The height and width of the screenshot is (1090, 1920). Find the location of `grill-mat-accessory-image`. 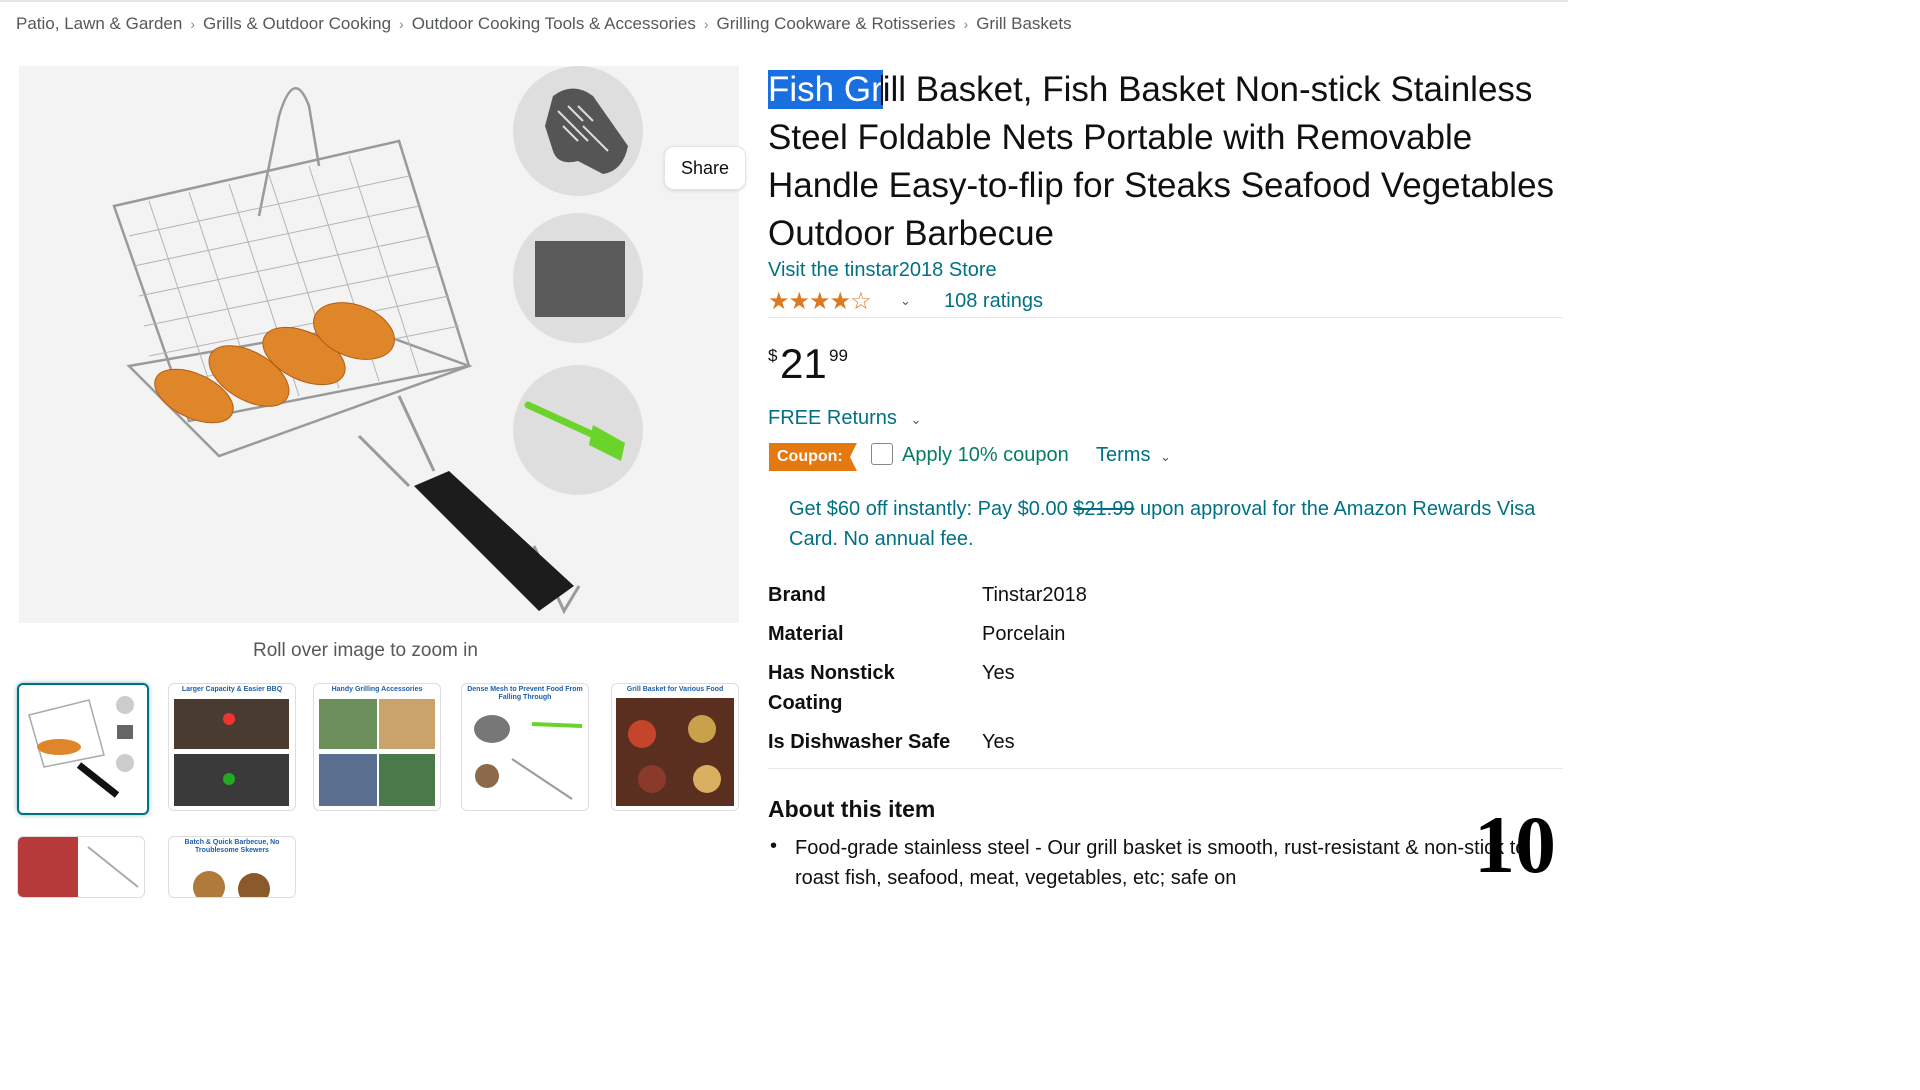

grill-mat-accessory-image is located at coordinates (578, 278).